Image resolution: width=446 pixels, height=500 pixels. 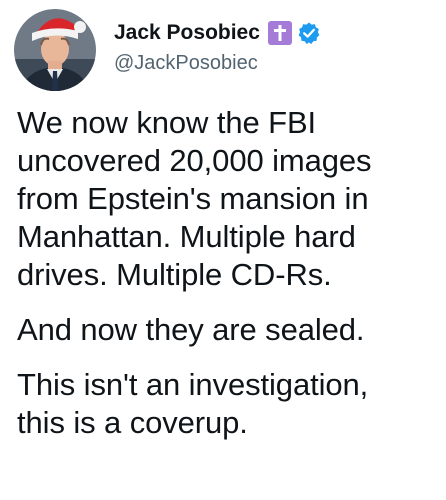 I want to click on cross-icon, so click(x=279, y=32).